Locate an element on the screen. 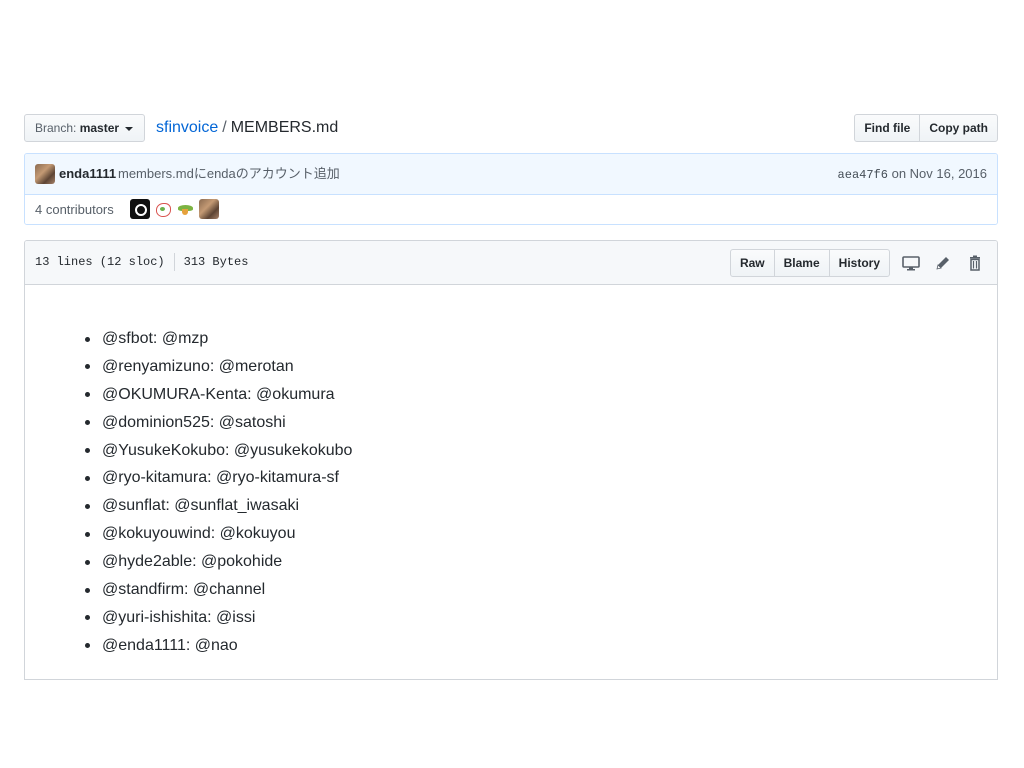  list-item: @OKUMURA-Kenta: @okumura is located at coordinates (541, 395).